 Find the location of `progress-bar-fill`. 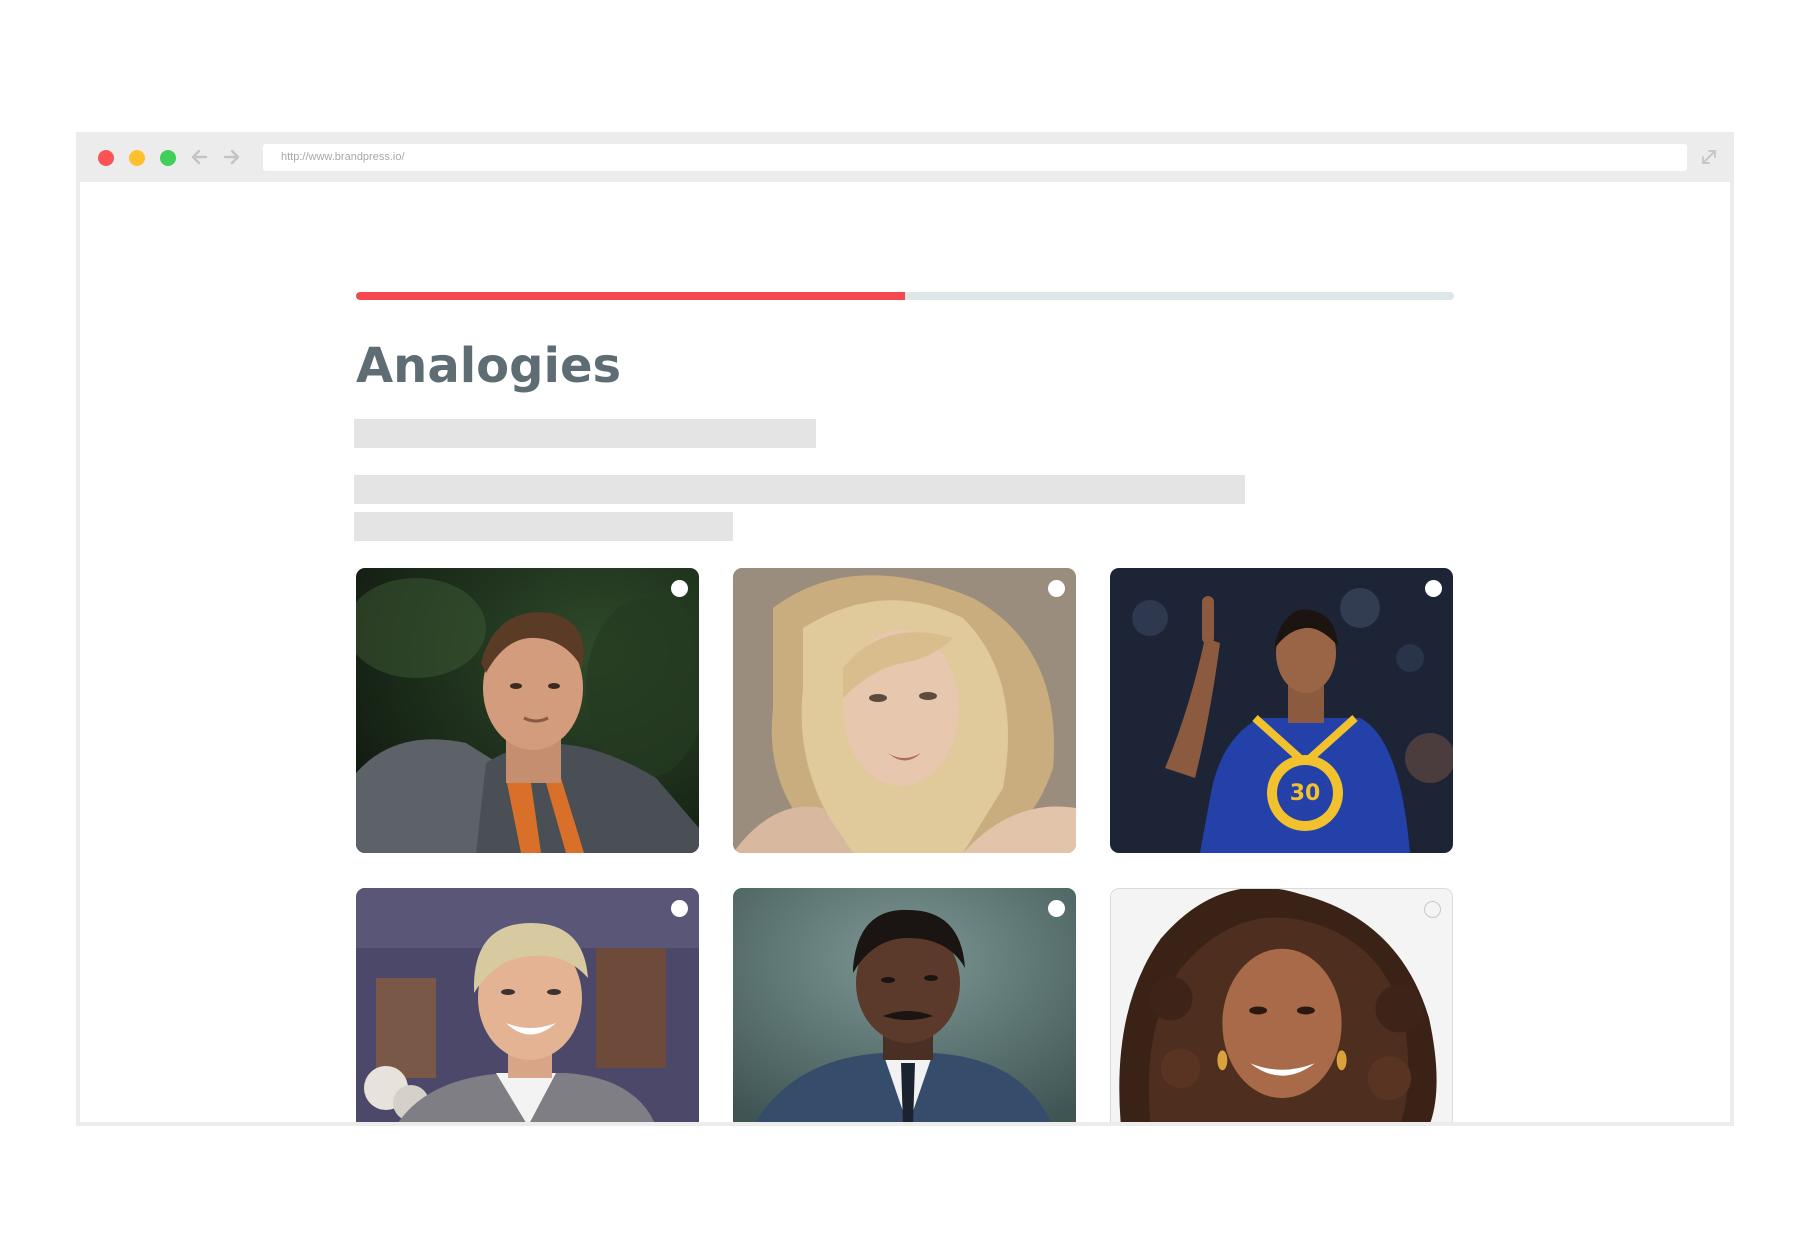

progress-bar-fill is located at coordinates (630, 296).